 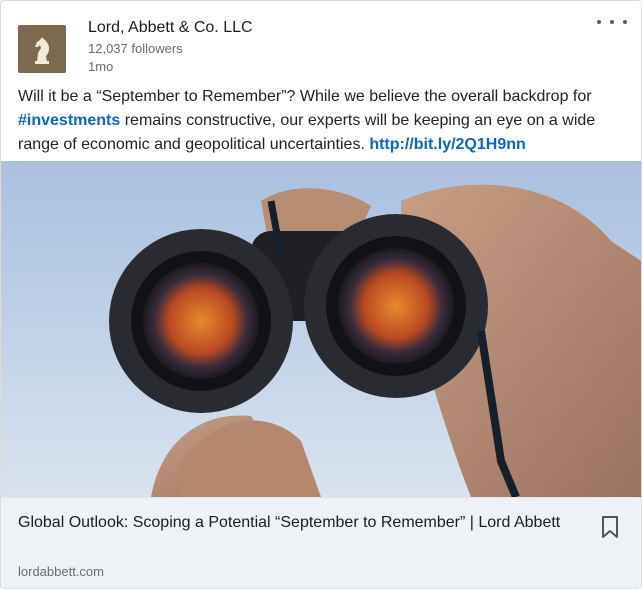 I want to click on more-options-icon, so click(x=612, y=22).